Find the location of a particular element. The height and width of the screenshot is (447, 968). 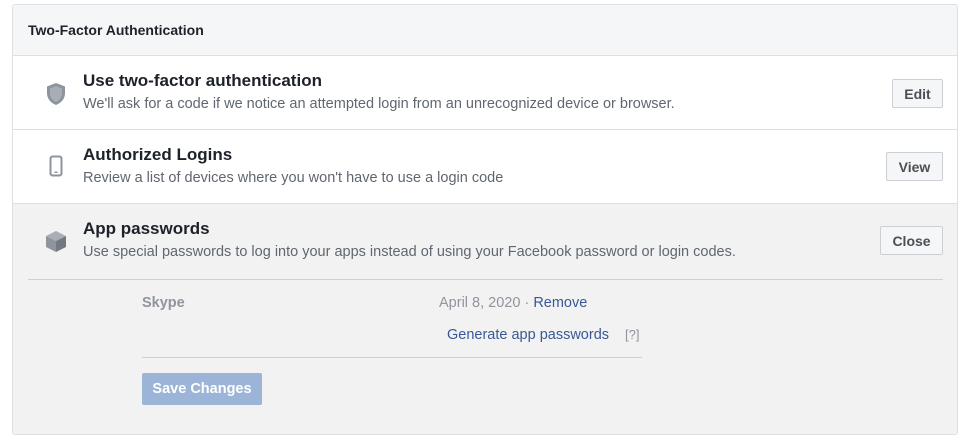

close-button: Close is located at coordinates (911, 240).